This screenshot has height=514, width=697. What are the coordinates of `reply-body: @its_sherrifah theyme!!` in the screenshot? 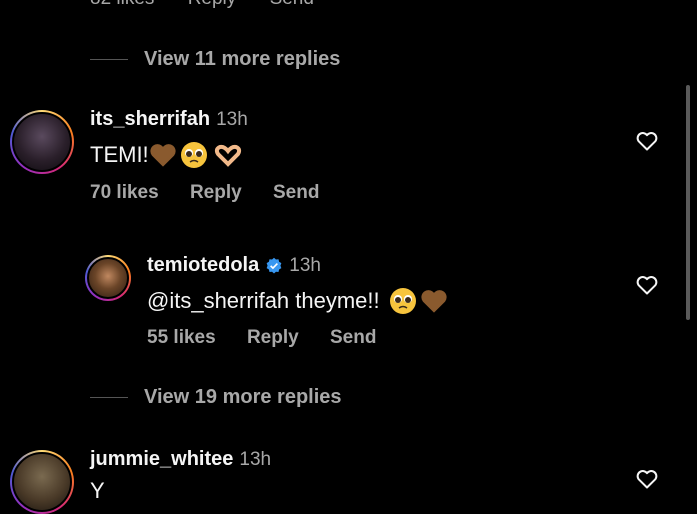 It's located at (263, 300).